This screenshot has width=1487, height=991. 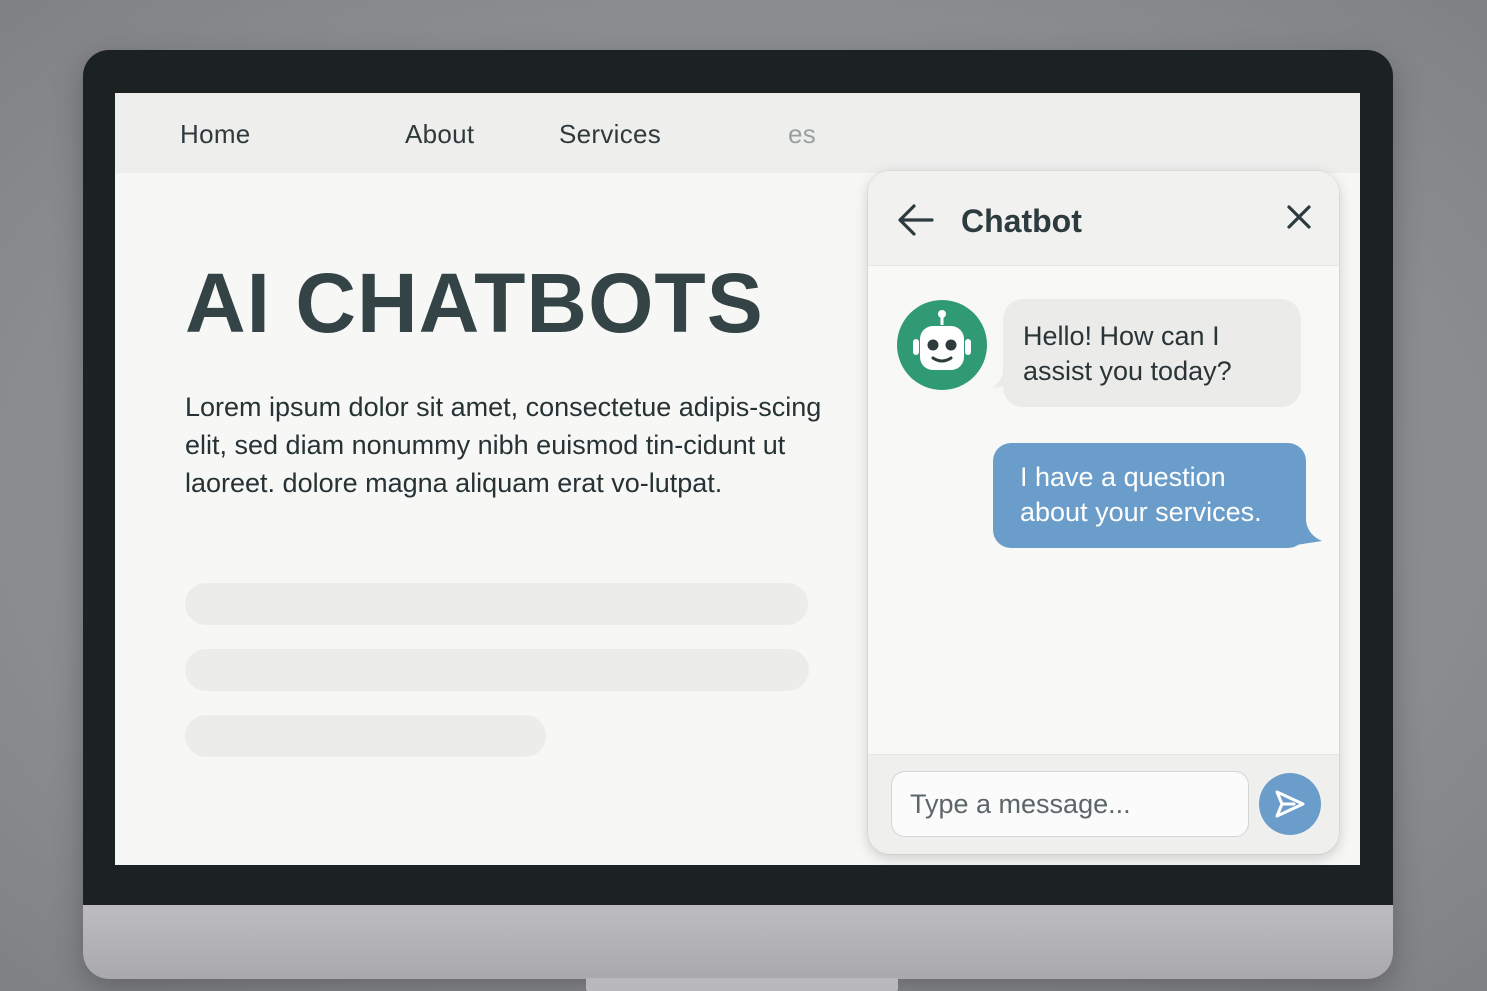 What do you see at coordinates (737, 133) in the screenshot?
I see `top-navigation: Home About Services es` at bounding box center [737, 133].